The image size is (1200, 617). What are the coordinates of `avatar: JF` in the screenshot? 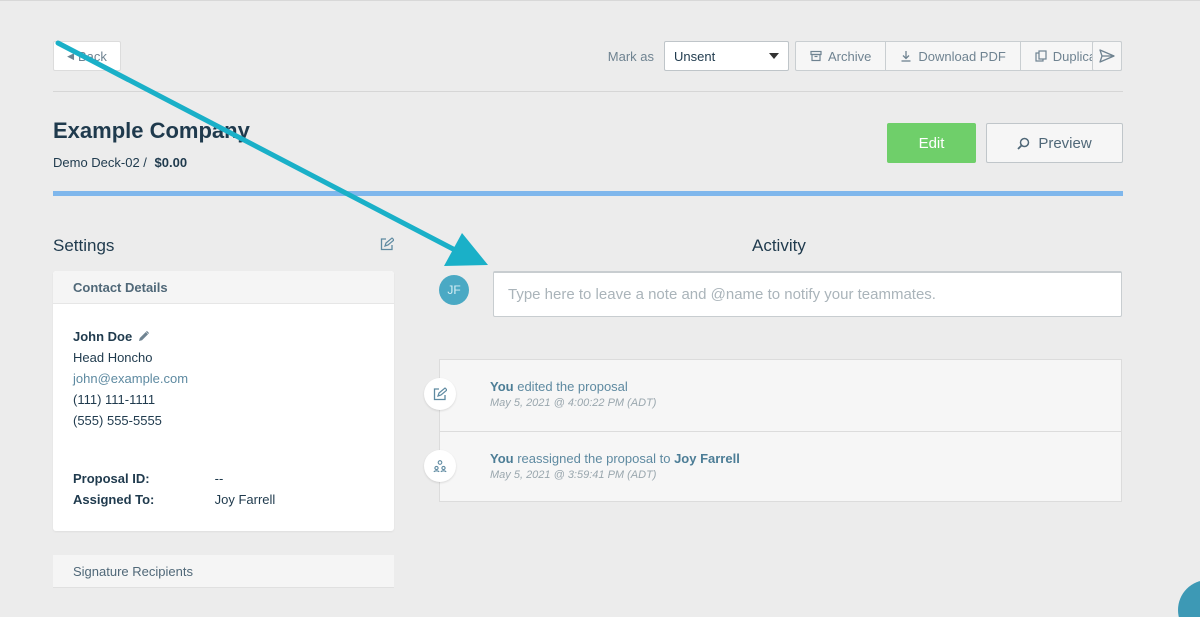 It's located at (454, 290).